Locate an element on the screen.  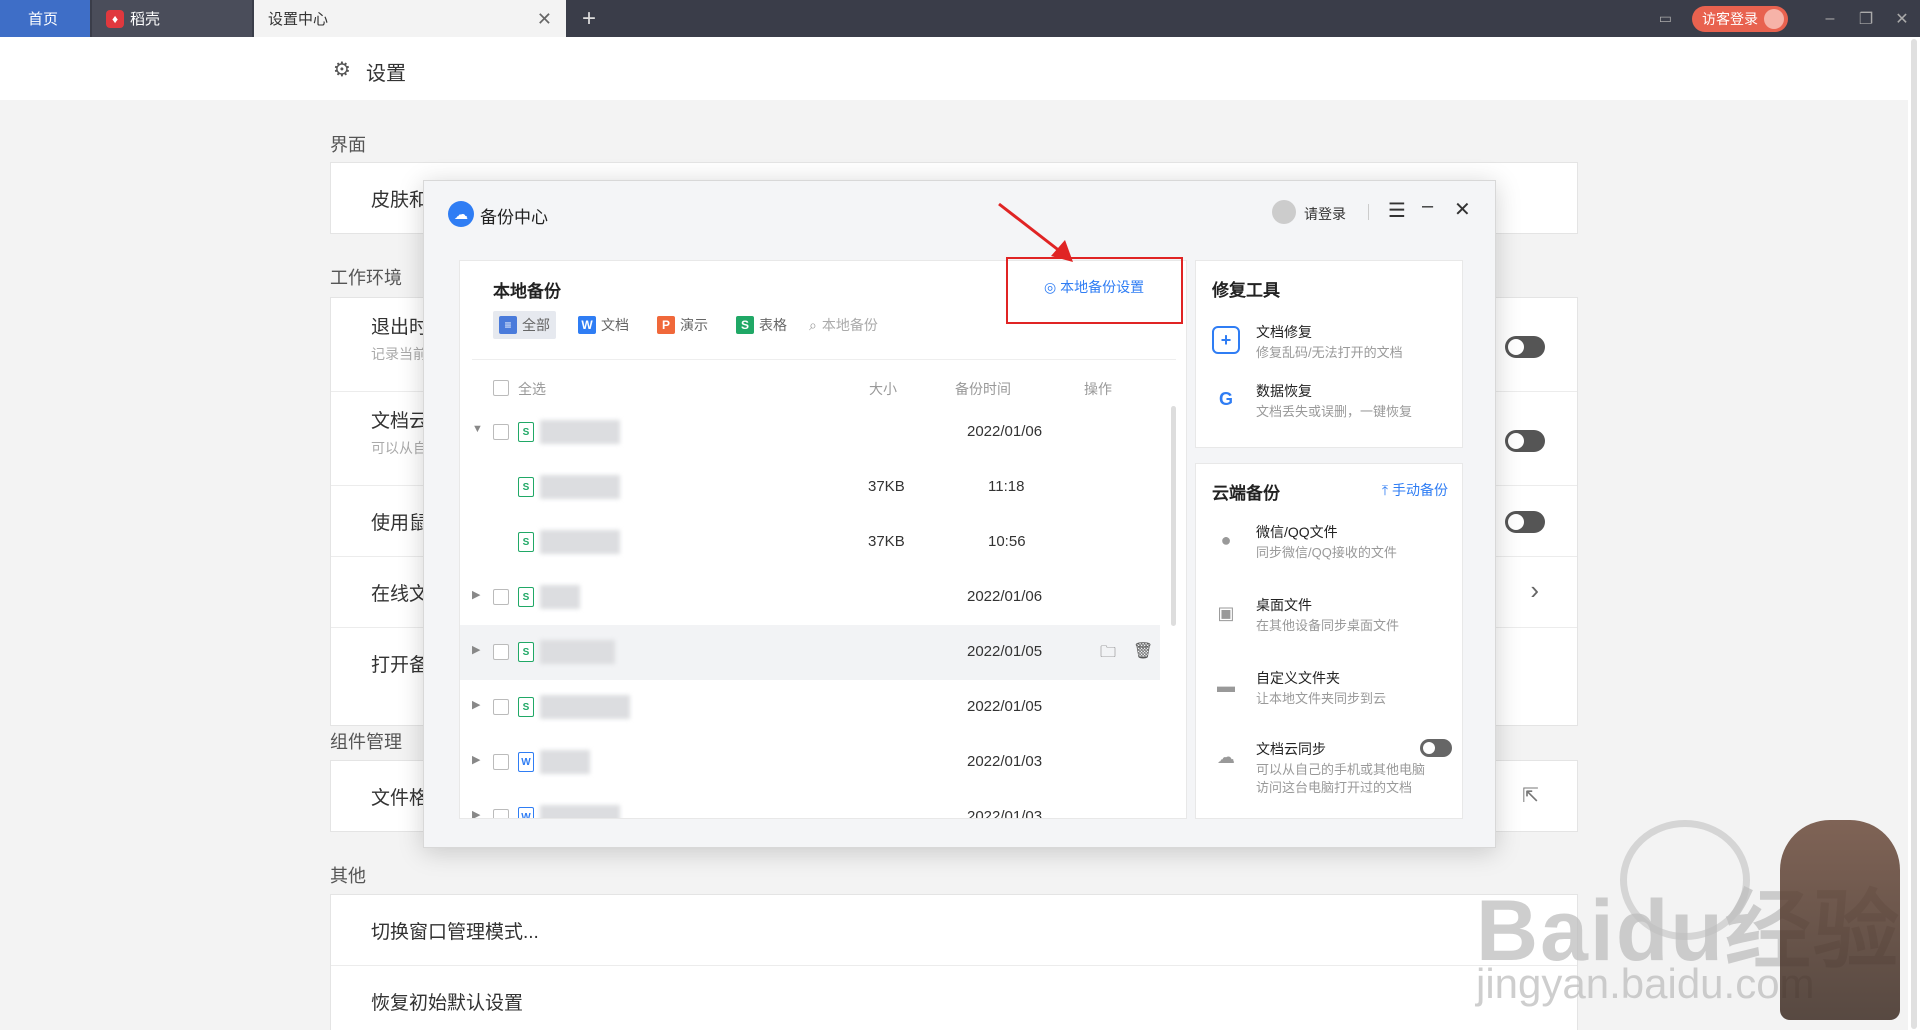
external-link-icon: ⇱ is located at coordinates (1530, 795).